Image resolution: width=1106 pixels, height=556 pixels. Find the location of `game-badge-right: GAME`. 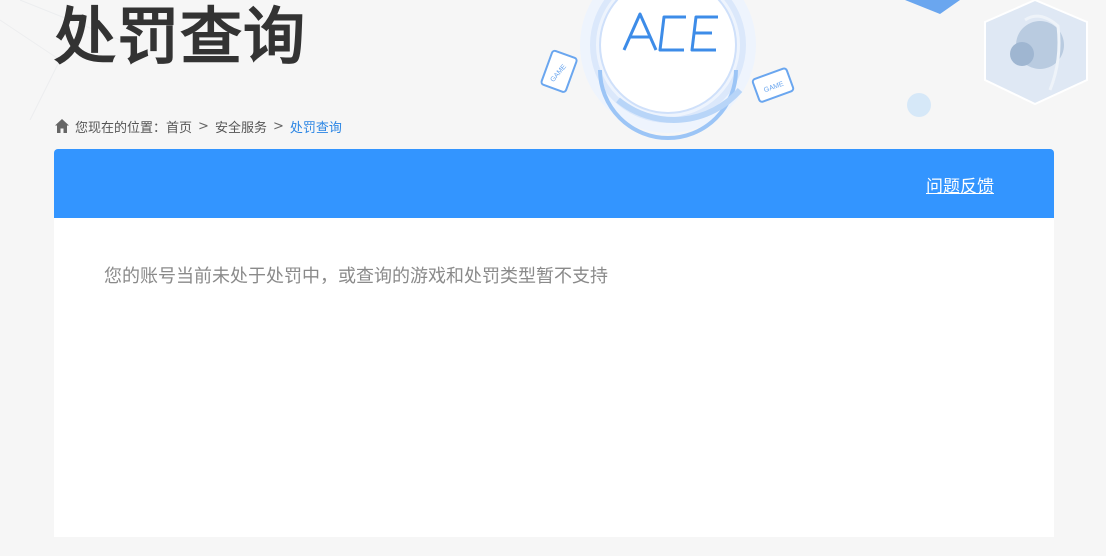

game-badge-right: GAME is located at coordinates (773, 85).